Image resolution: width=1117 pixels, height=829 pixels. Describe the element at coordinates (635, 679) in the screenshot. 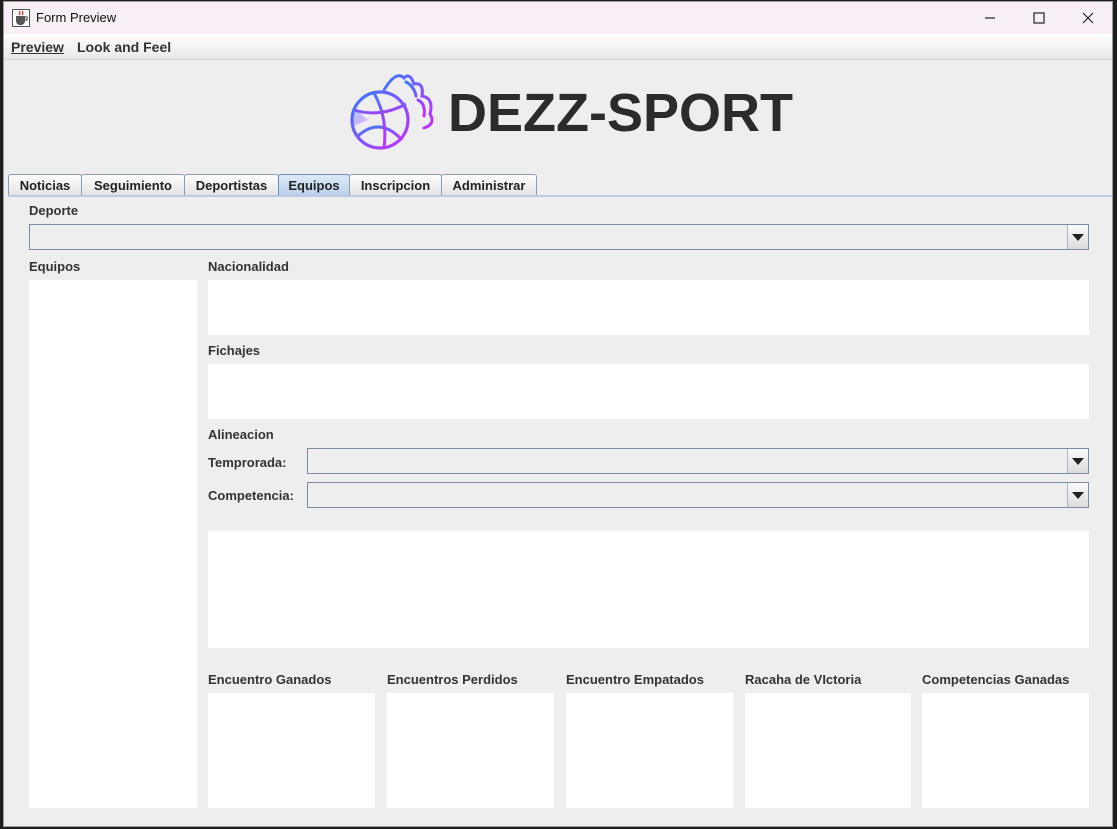

I see `stat-label-empatados: Encuentro Empatados` at that location.